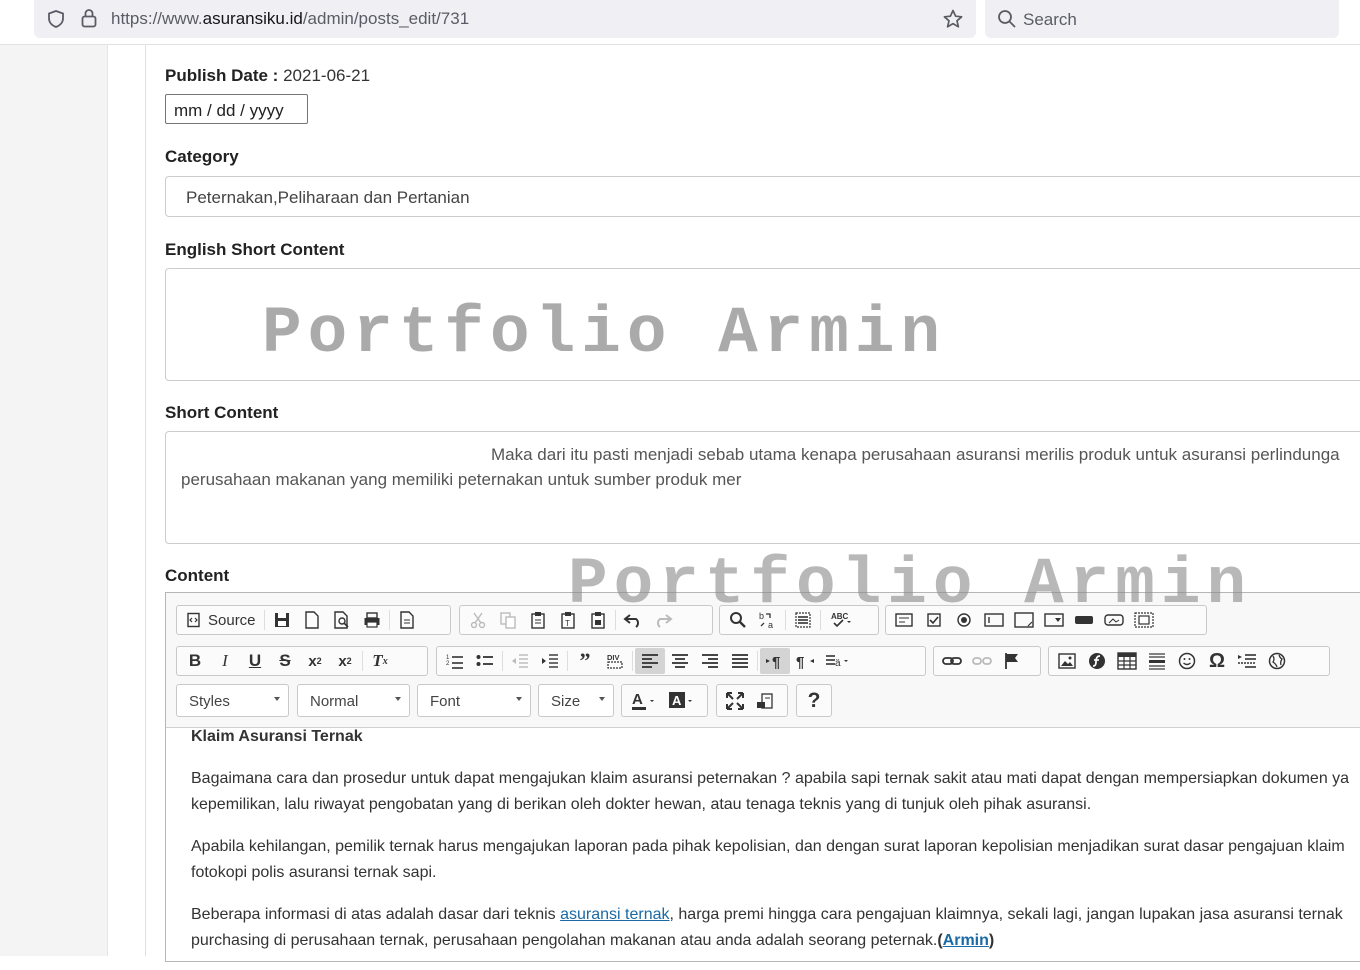  I want to click on align-left-button, so click(650, 661).